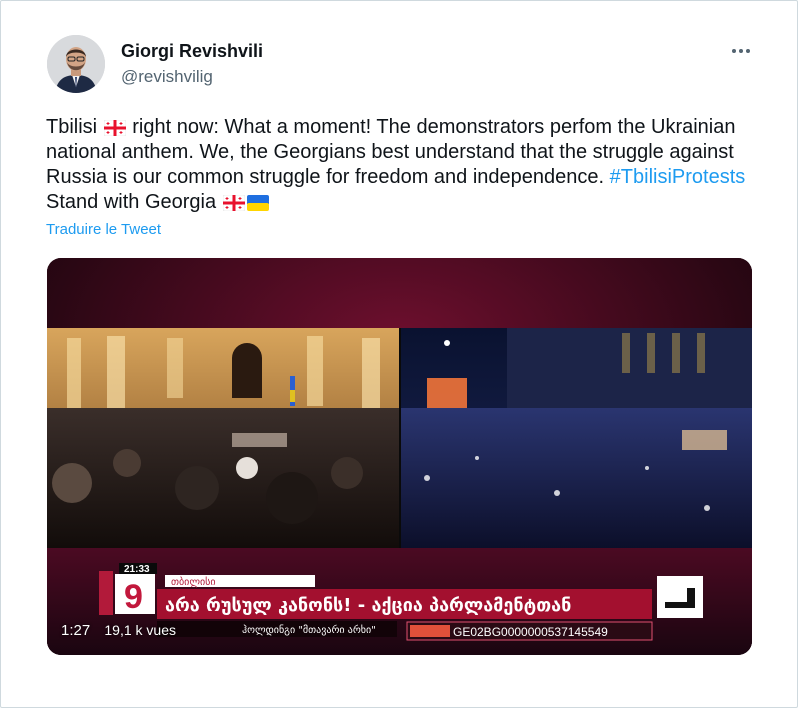 The width and height of the screenshot is (798, 708). I want to click on broadcast-ticker: ჰოლდინგი "მთავარი არხი", so click(309, 630).